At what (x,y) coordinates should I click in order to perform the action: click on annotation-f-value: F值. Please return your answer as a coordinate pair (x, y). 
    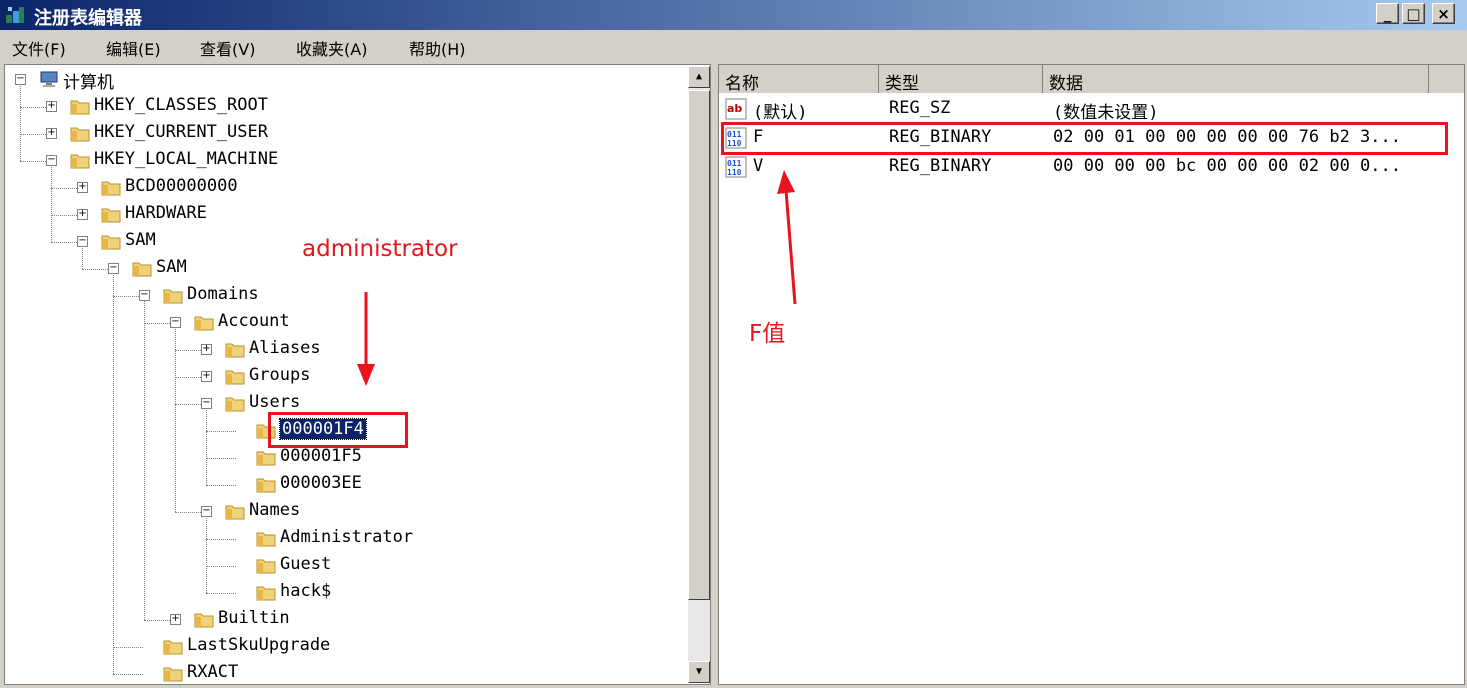
    Looking at the image, I should click on (767, 334).